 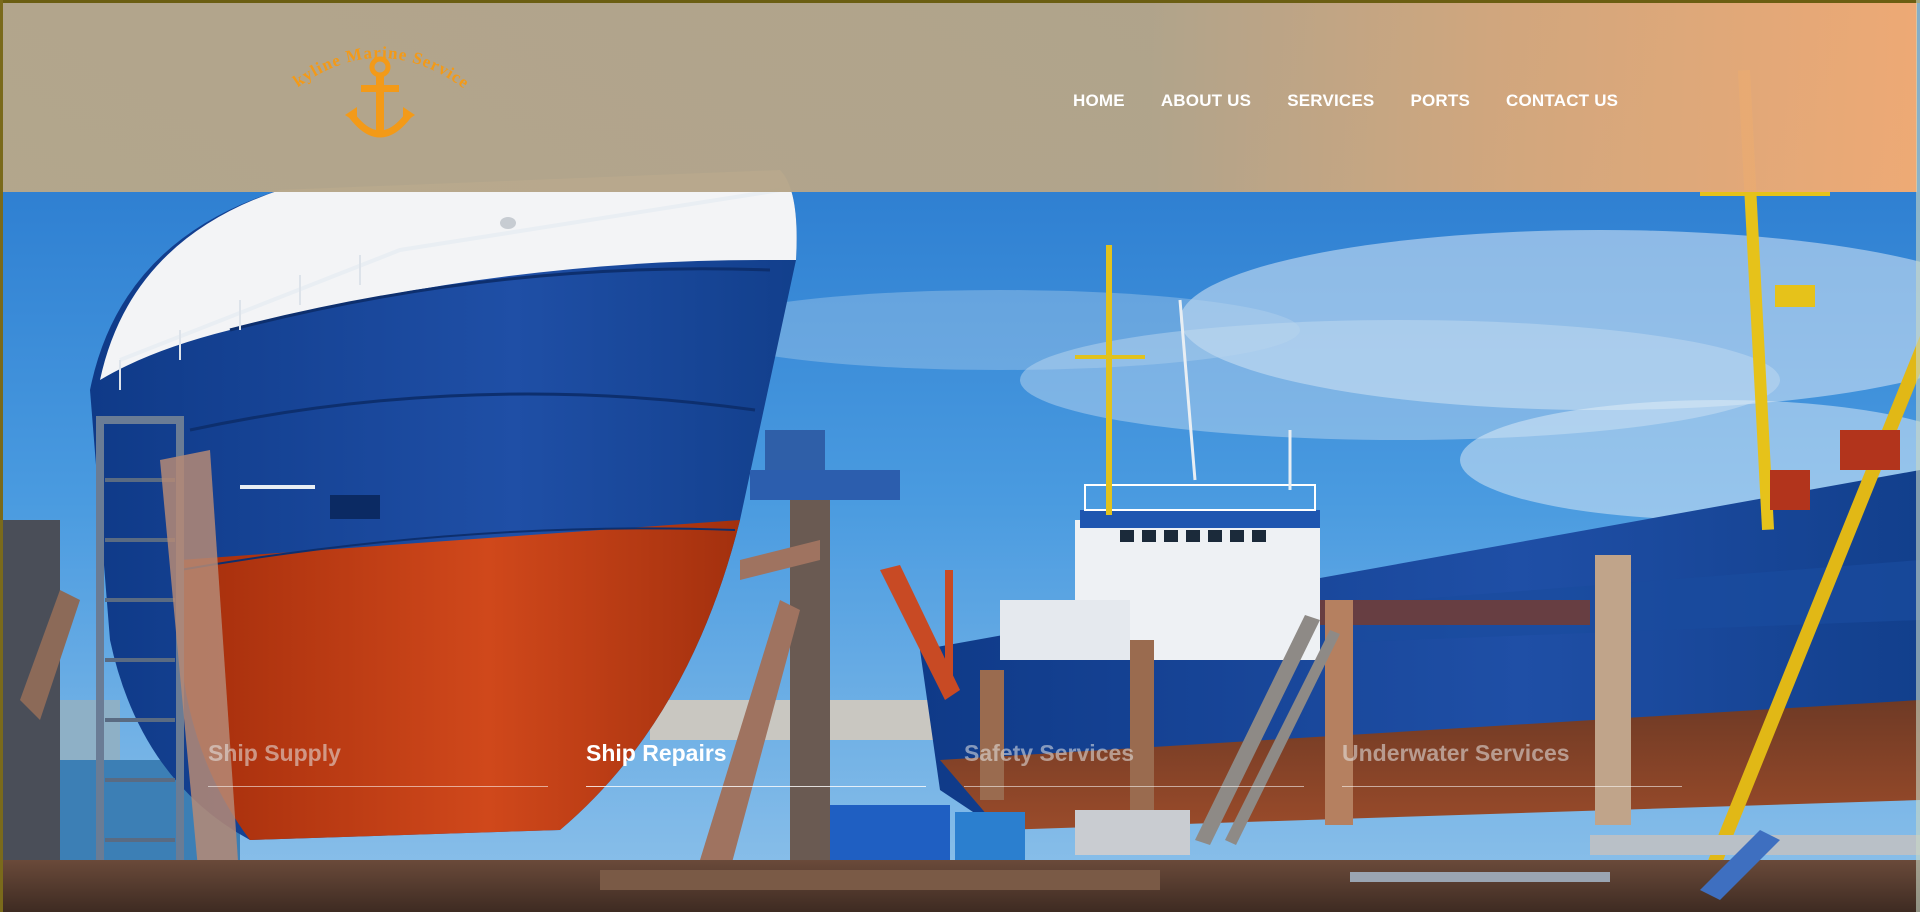 I want to click on service-tab-label: Underwater Services, so click(x=1456, y=753).